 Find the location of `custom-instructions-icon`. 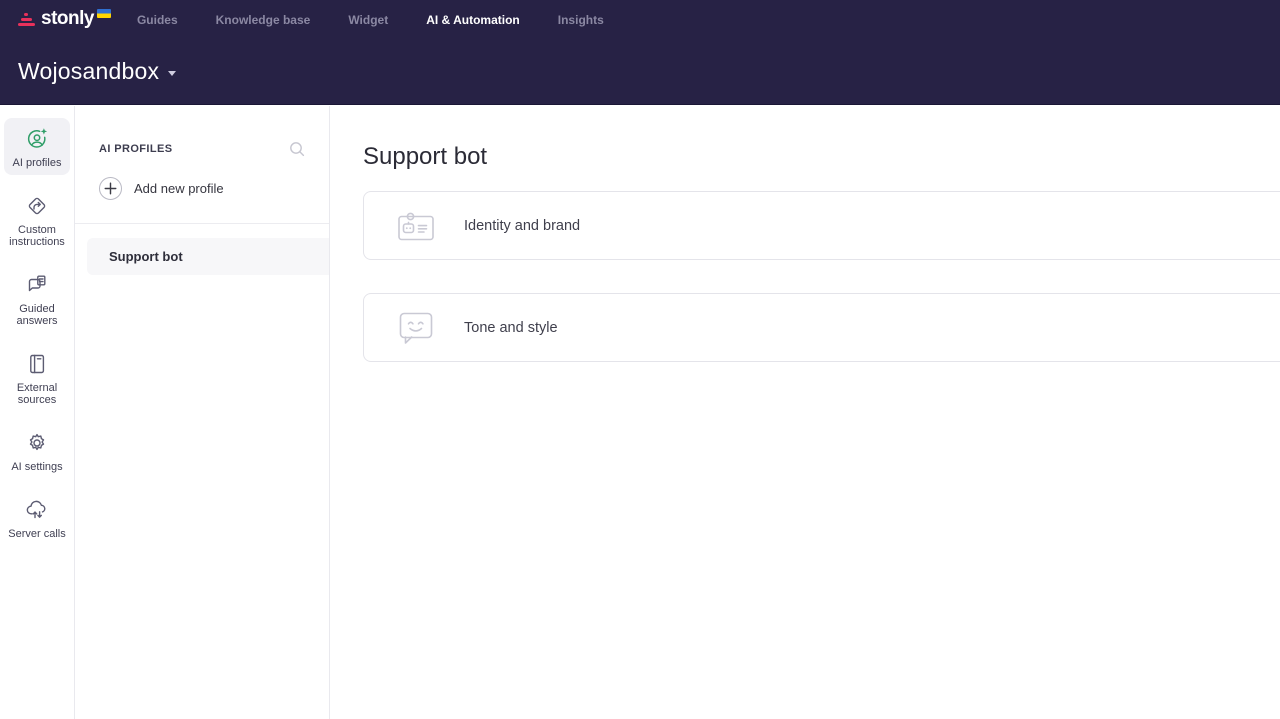

custom-instructions-icon is located at coordinates (37, 206).